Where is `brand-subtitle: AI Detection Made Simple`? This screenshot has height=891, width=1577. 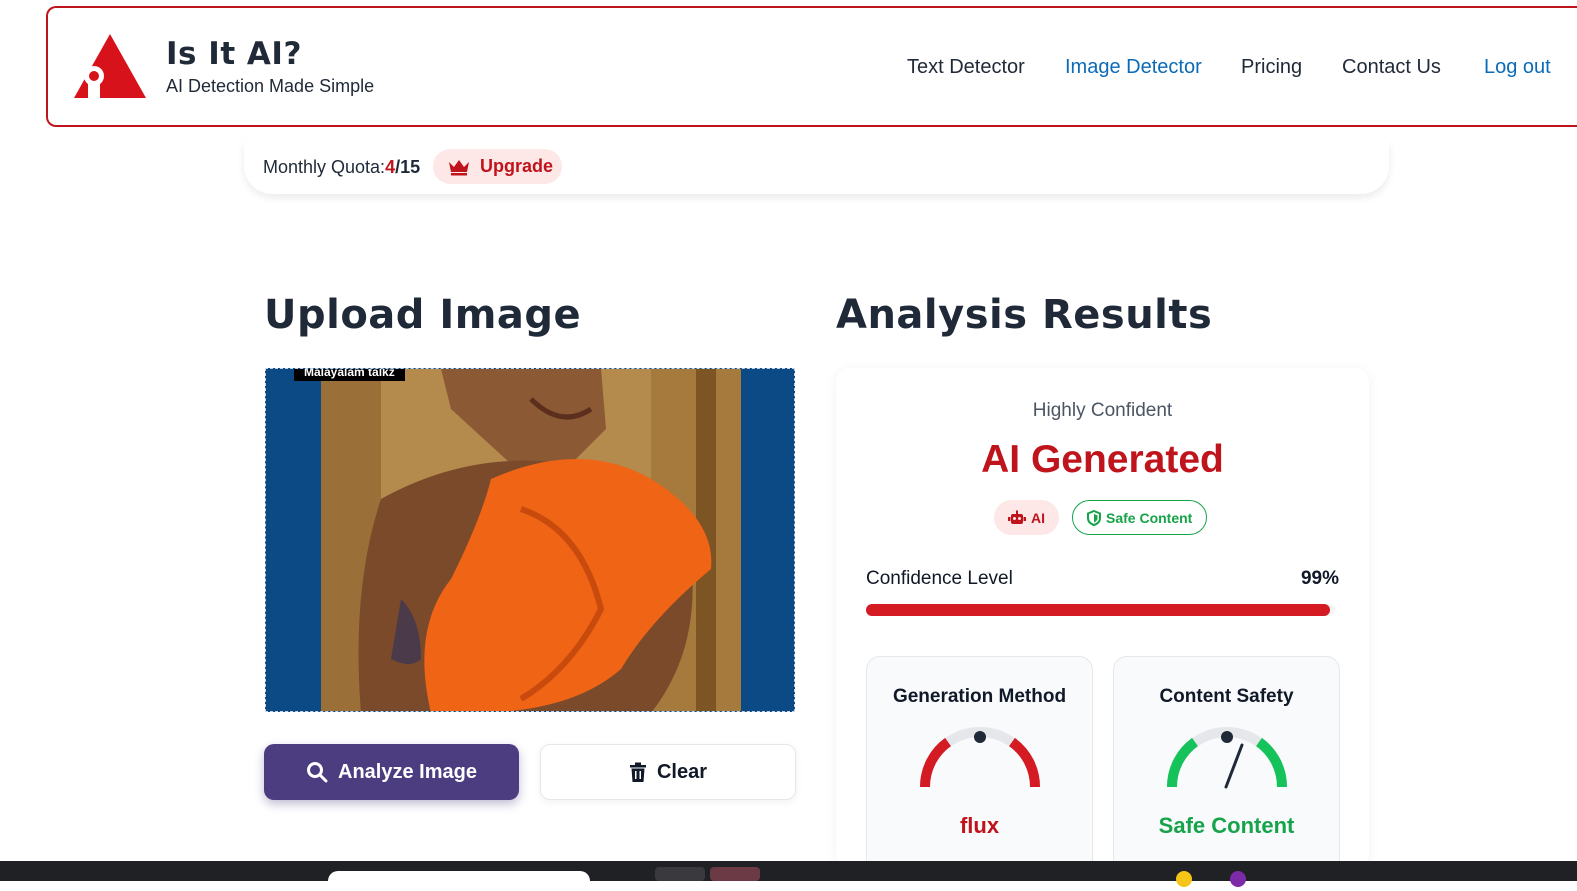
brand-subtitle: AI Detection Made Simple is located at coordinates (270, 86).